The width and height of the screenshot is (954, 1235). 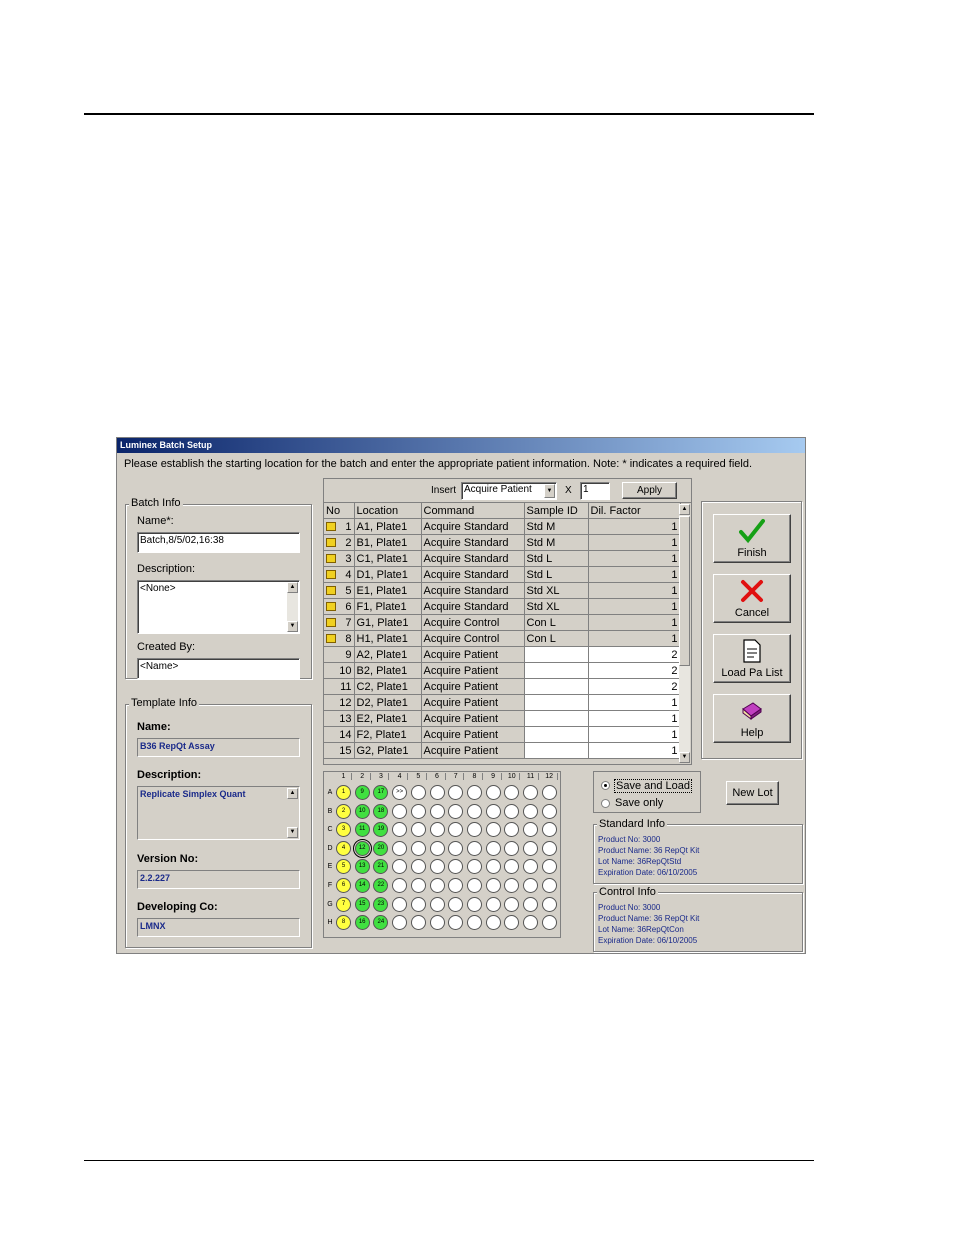 I want to click on table-row: 7 G1, Plate1 Acquire Control Con L 1, so click(x=502, y=622).